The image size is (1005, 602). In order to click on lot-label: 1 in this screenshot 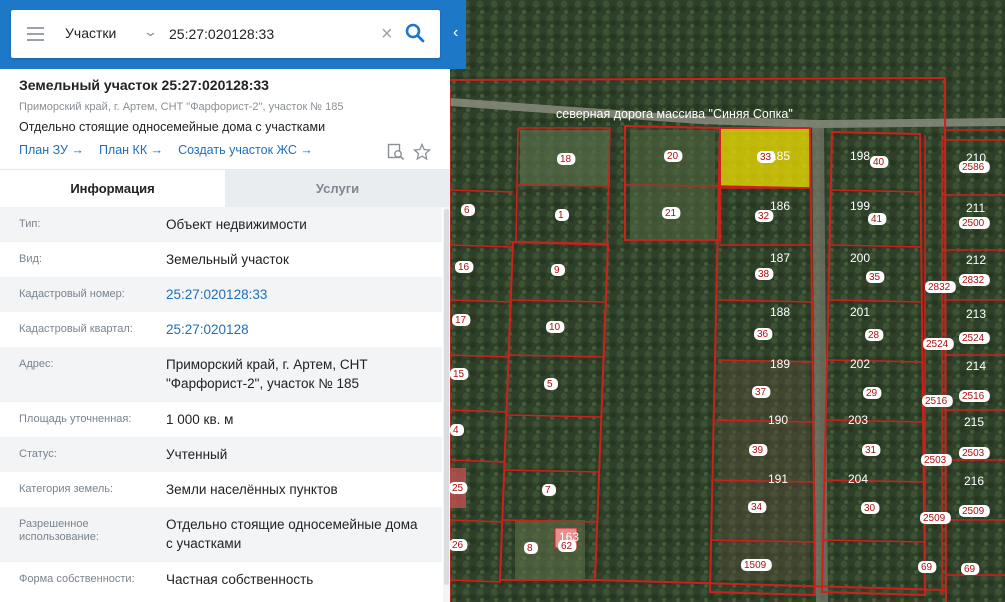, I will do `click(562, 215)`.